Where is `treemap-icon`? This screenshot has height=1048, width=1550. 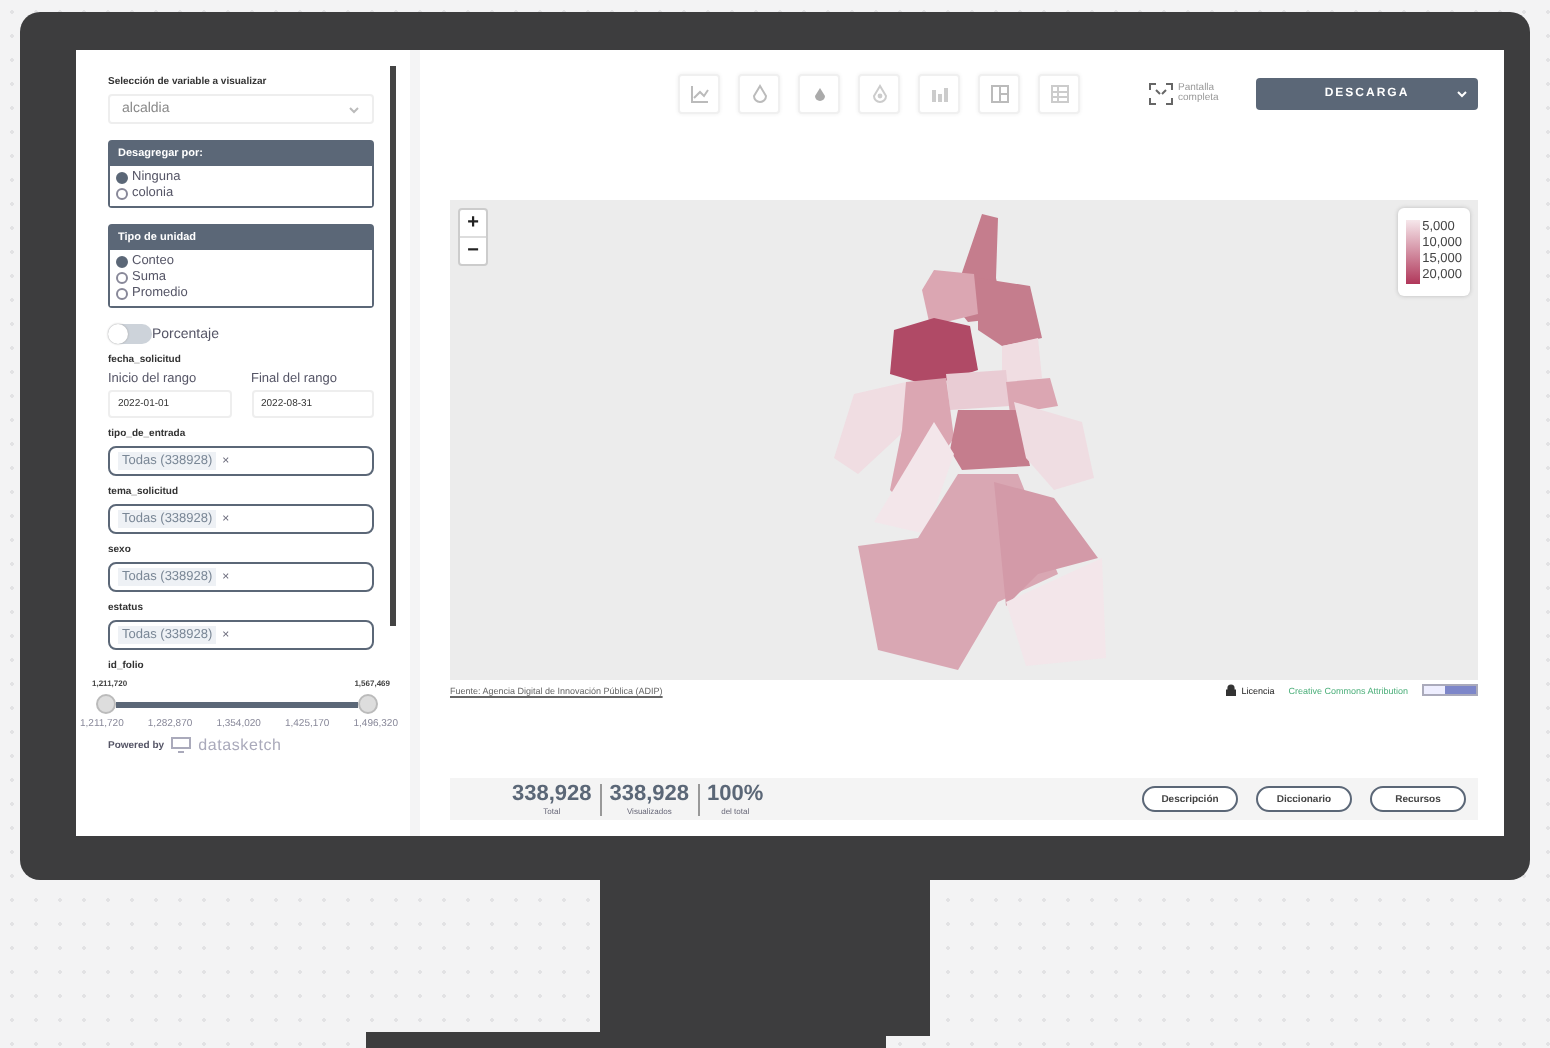
treemap-icon is located at coordinates (999, 94).